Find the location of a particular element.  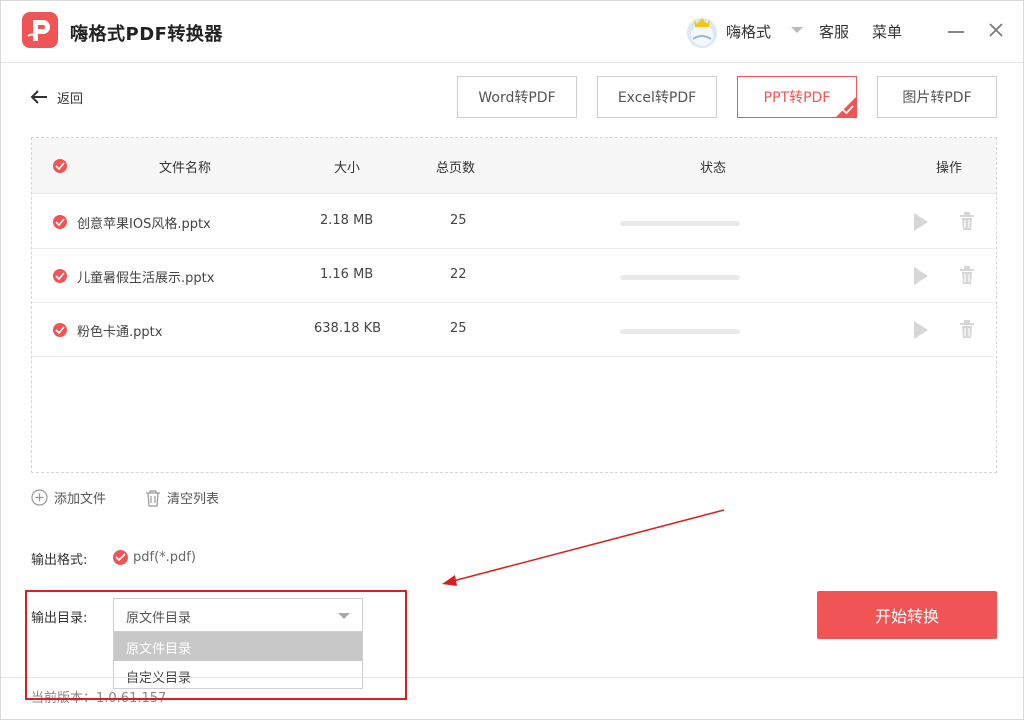

annotation-highlight-box is located at coordinates (216, 645).